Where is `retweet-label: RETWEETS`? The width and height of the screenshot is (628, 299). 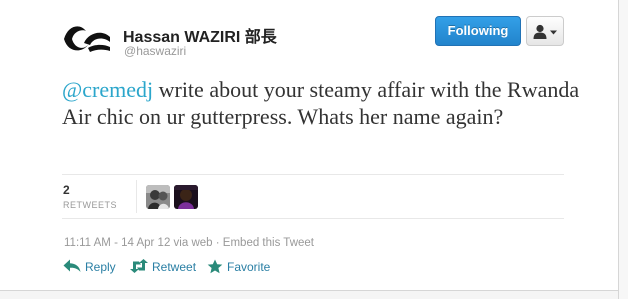
retweet-label: RETWEETS is located at coordinates (90, 205).